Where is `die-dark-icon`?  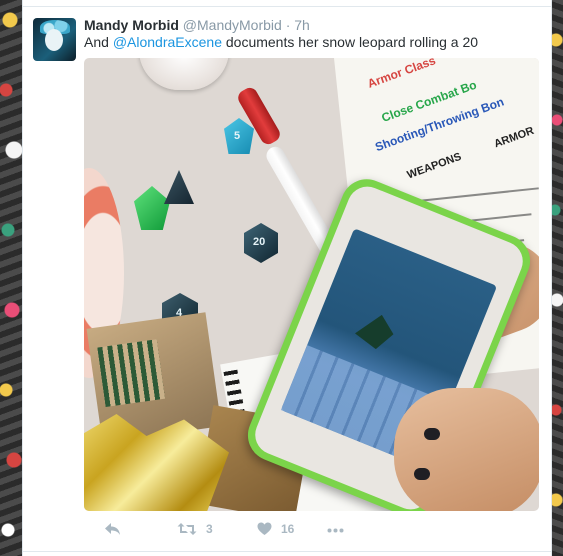
die-dark-icon is located at coordinates (179, 187).